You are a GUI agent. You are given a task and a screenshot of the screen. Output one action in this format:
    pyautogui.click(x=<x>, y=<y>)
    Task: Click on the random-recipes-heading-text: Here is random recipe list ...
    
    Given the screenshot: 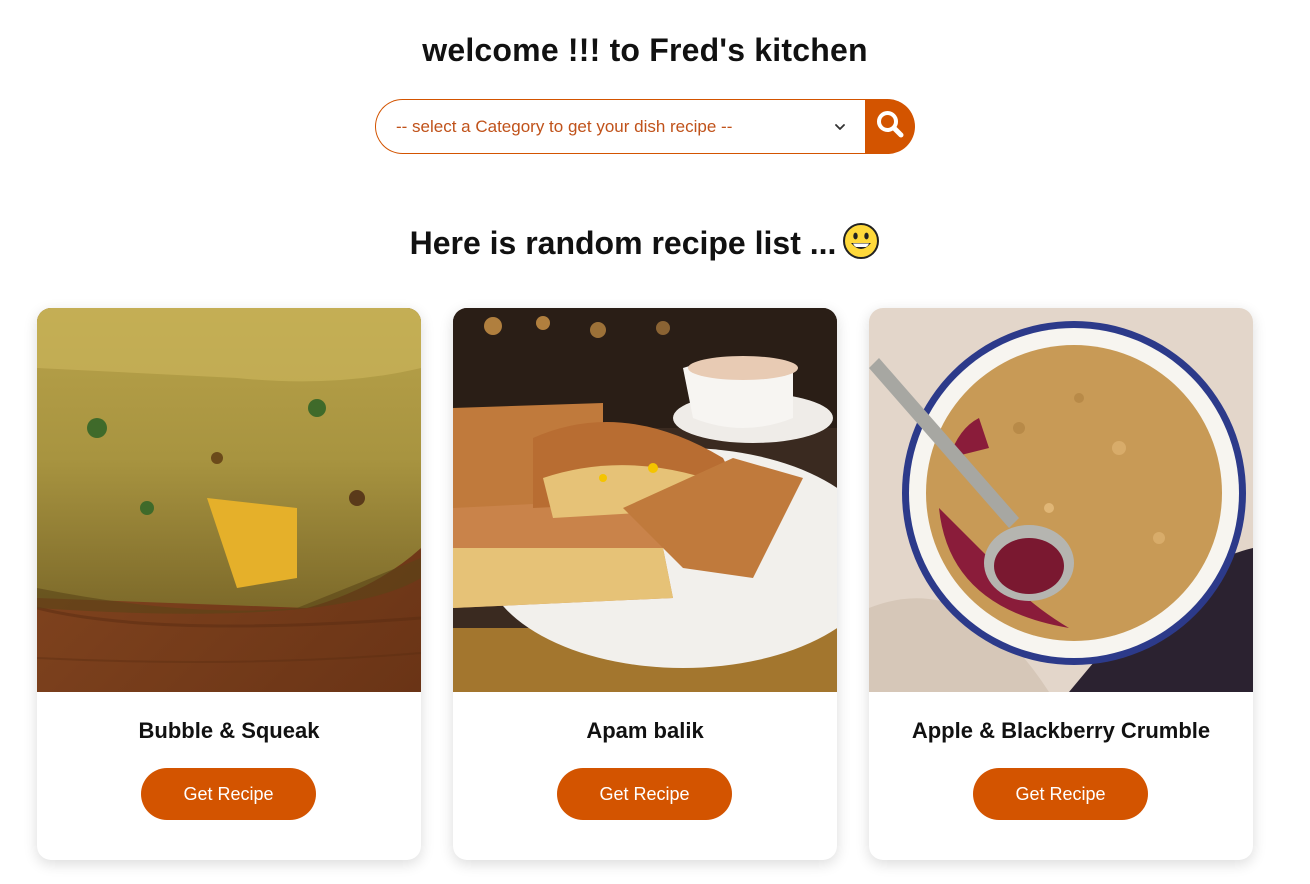 What is the action you would take?
    pyautogui.click(x=623, y=243)
    